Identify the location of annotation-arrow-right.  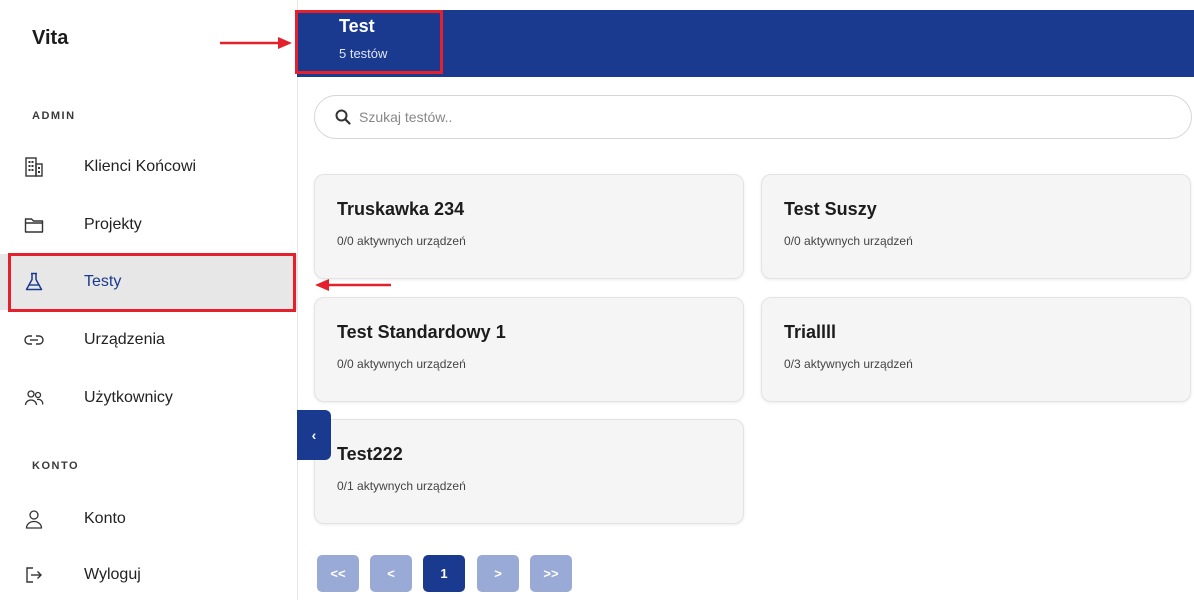
(256, 43).